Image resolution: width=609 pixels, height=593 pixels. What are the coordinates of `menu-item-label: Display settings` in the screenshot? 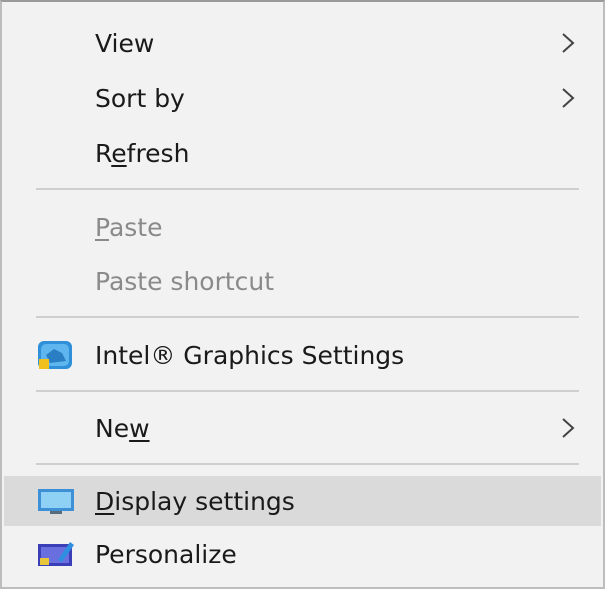 It's located at (195, 501).